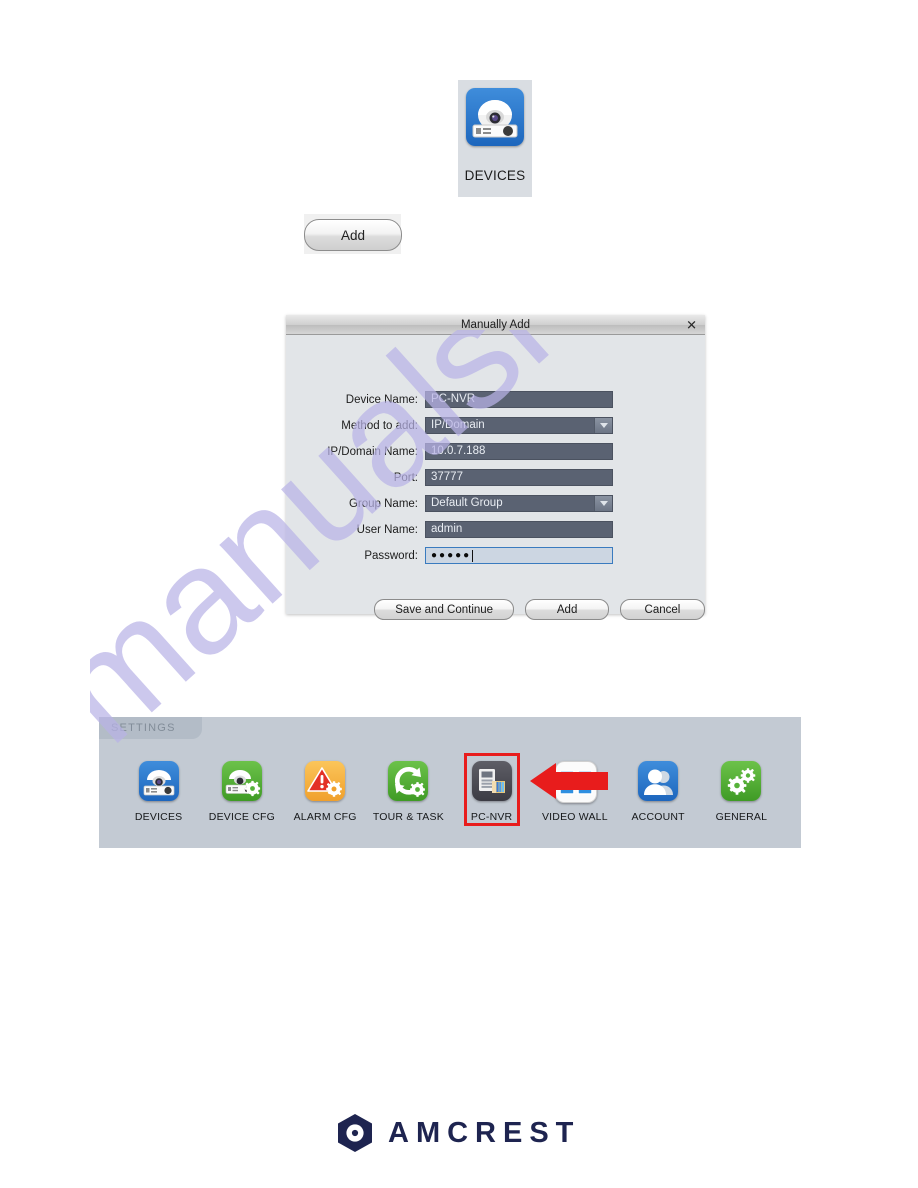 This screenshot has height=1188, width=918. What do you see at coordinates (484, 1132) in the screenshot?
I see `amcrest-wordmark: AMCREST` at bounding box center [484, 1132].